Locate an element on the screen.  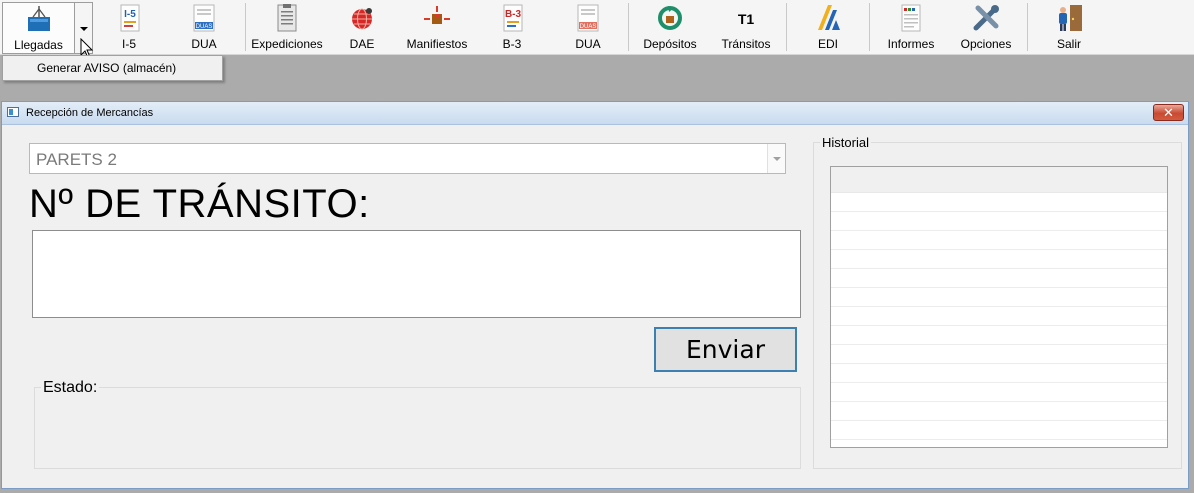
b3-icon-text: B-3 is located at coordinates (513, 14).